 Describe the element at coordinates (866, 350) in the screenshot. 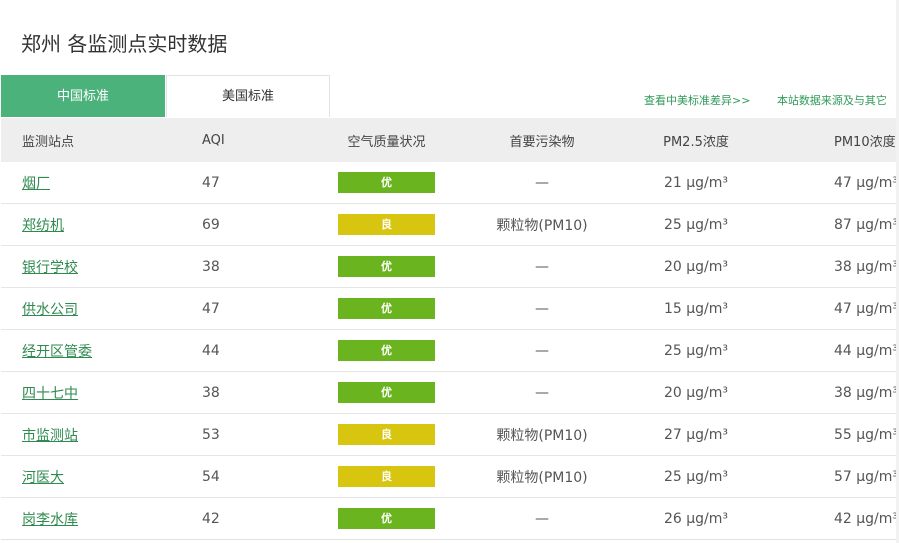

I see `pm10-value: 44 μg/m³` at that location.